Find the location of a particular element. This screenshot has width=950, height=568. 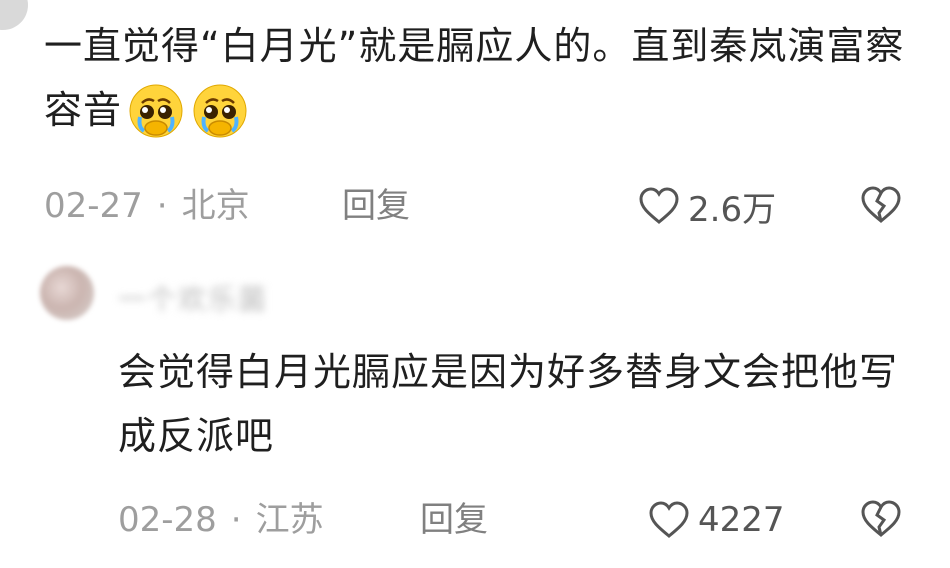

like-button: 4227 is located at coordinates (716, 520).